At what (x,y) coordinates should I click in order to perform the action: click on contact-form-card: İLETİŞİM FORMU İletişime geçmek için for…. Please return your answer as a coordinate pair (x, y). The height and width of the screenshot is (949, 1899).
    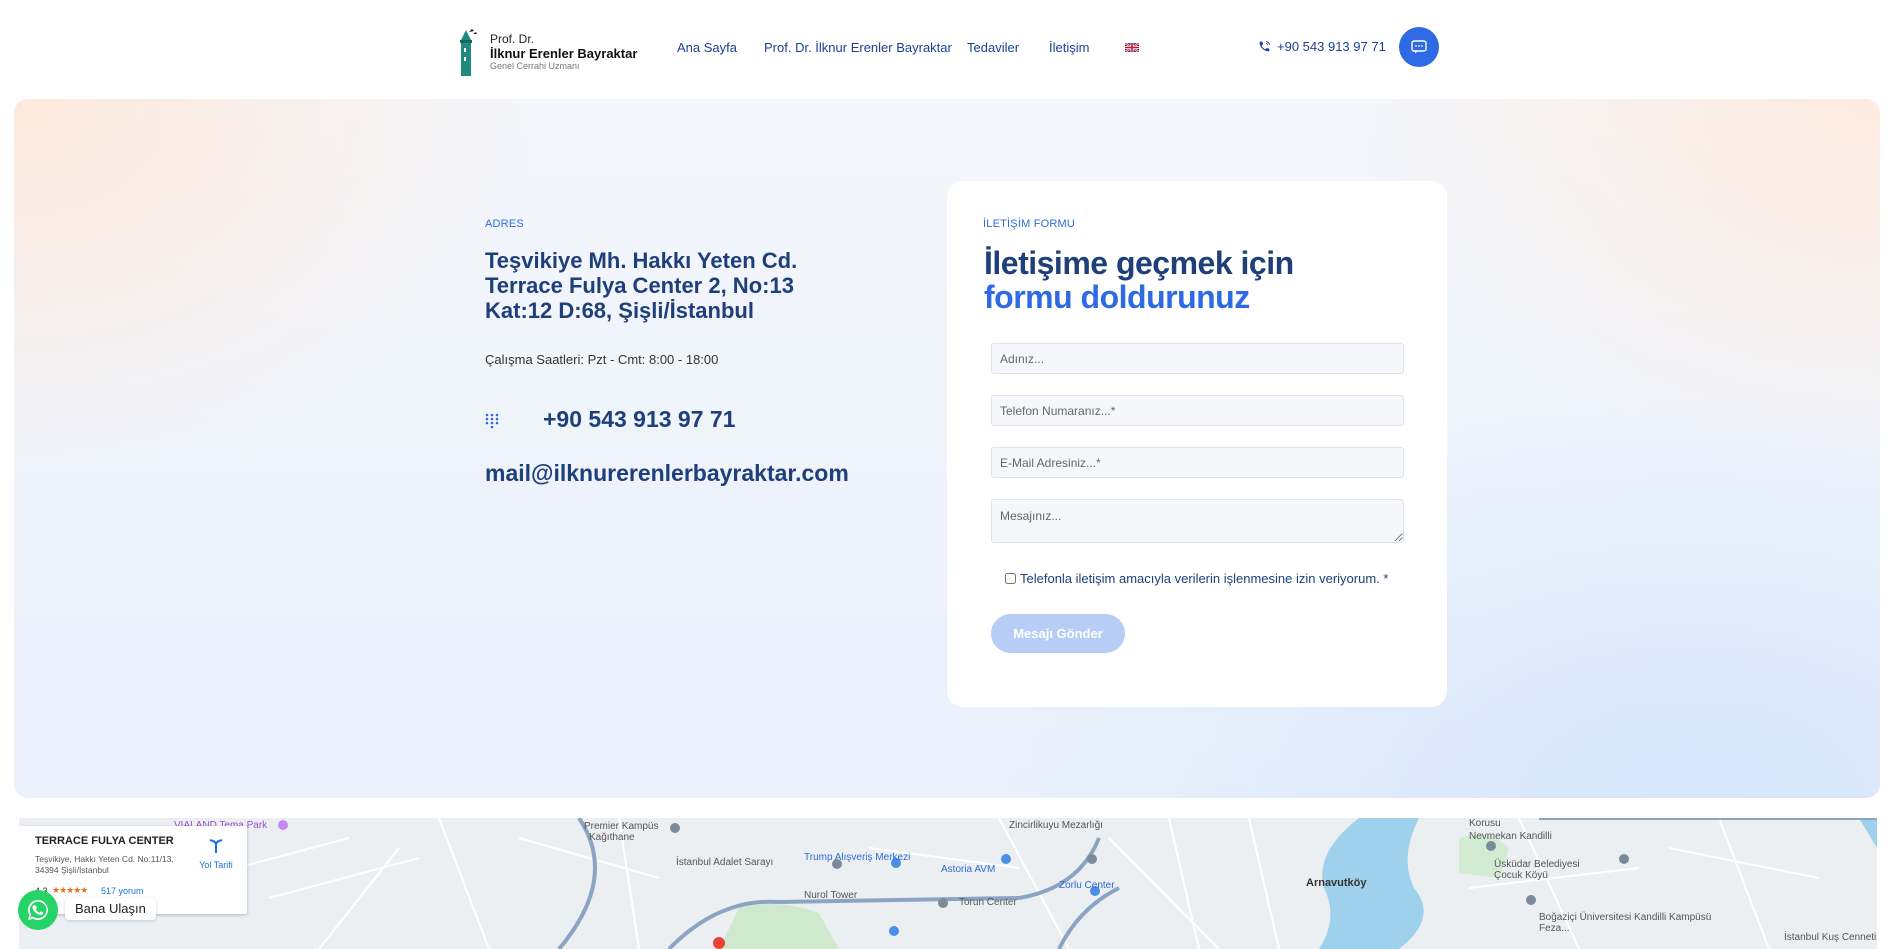
    Looking at the image, I should click on (1197, 444).